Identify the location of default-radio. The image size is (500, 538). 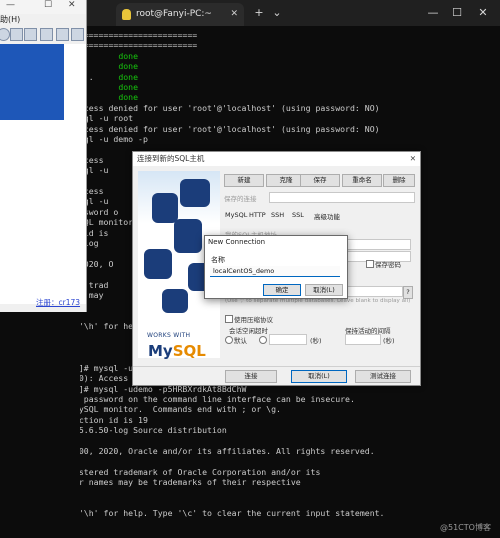
(229, 340).